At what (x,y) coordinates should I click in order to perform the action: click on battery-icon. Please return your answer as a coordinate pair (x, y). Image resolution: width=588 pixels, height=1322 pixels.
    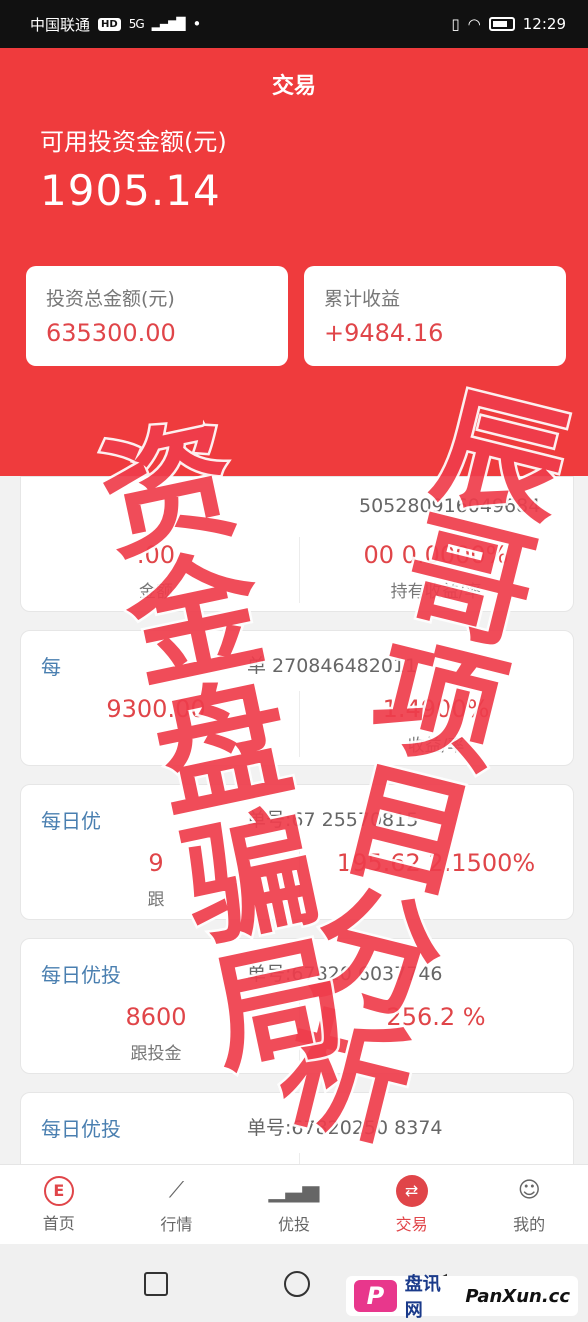
    Looking at the image, I should click on (501, 24).